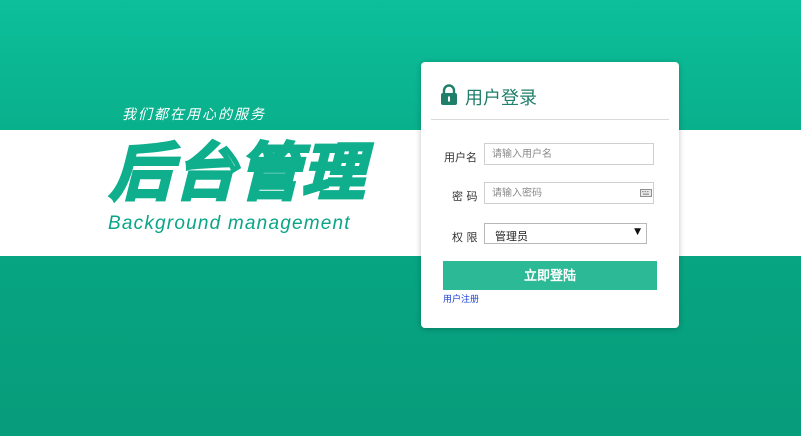 The image size is (801, 436). What do you see at coordinates (550, 119) in the screenshot?
I see `header-divider` at bounding box center [550, 119].